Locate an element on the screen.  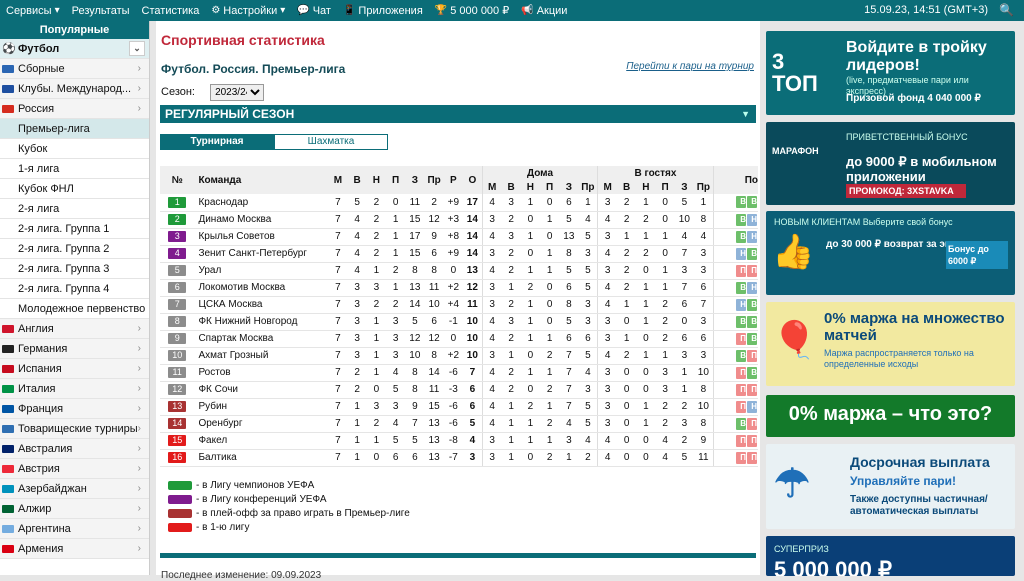
cell-team: ЦСКА Москва is located at coordinates (261, 305).